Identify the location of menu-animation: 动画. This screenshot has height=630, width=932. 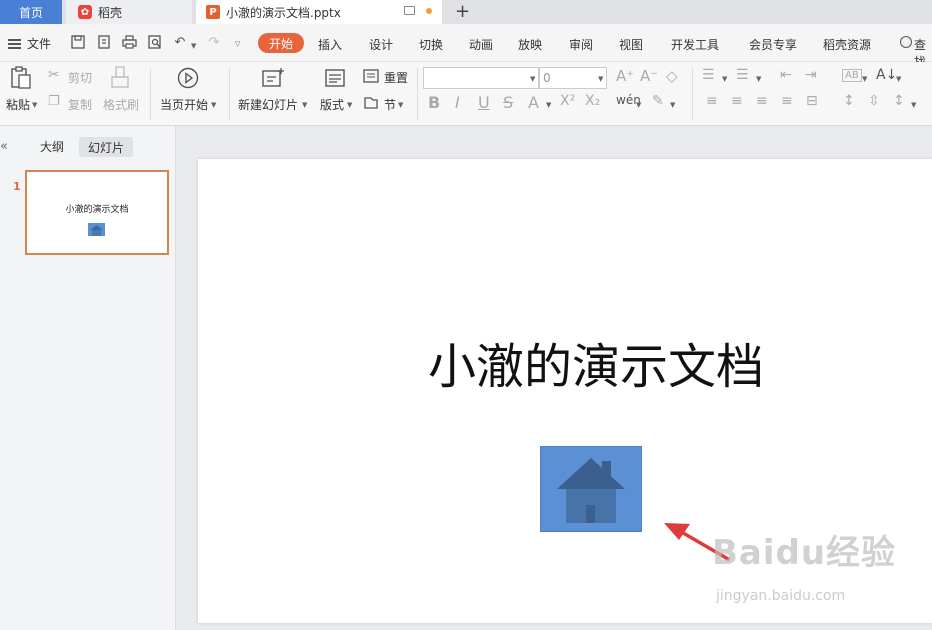
(481, 44).